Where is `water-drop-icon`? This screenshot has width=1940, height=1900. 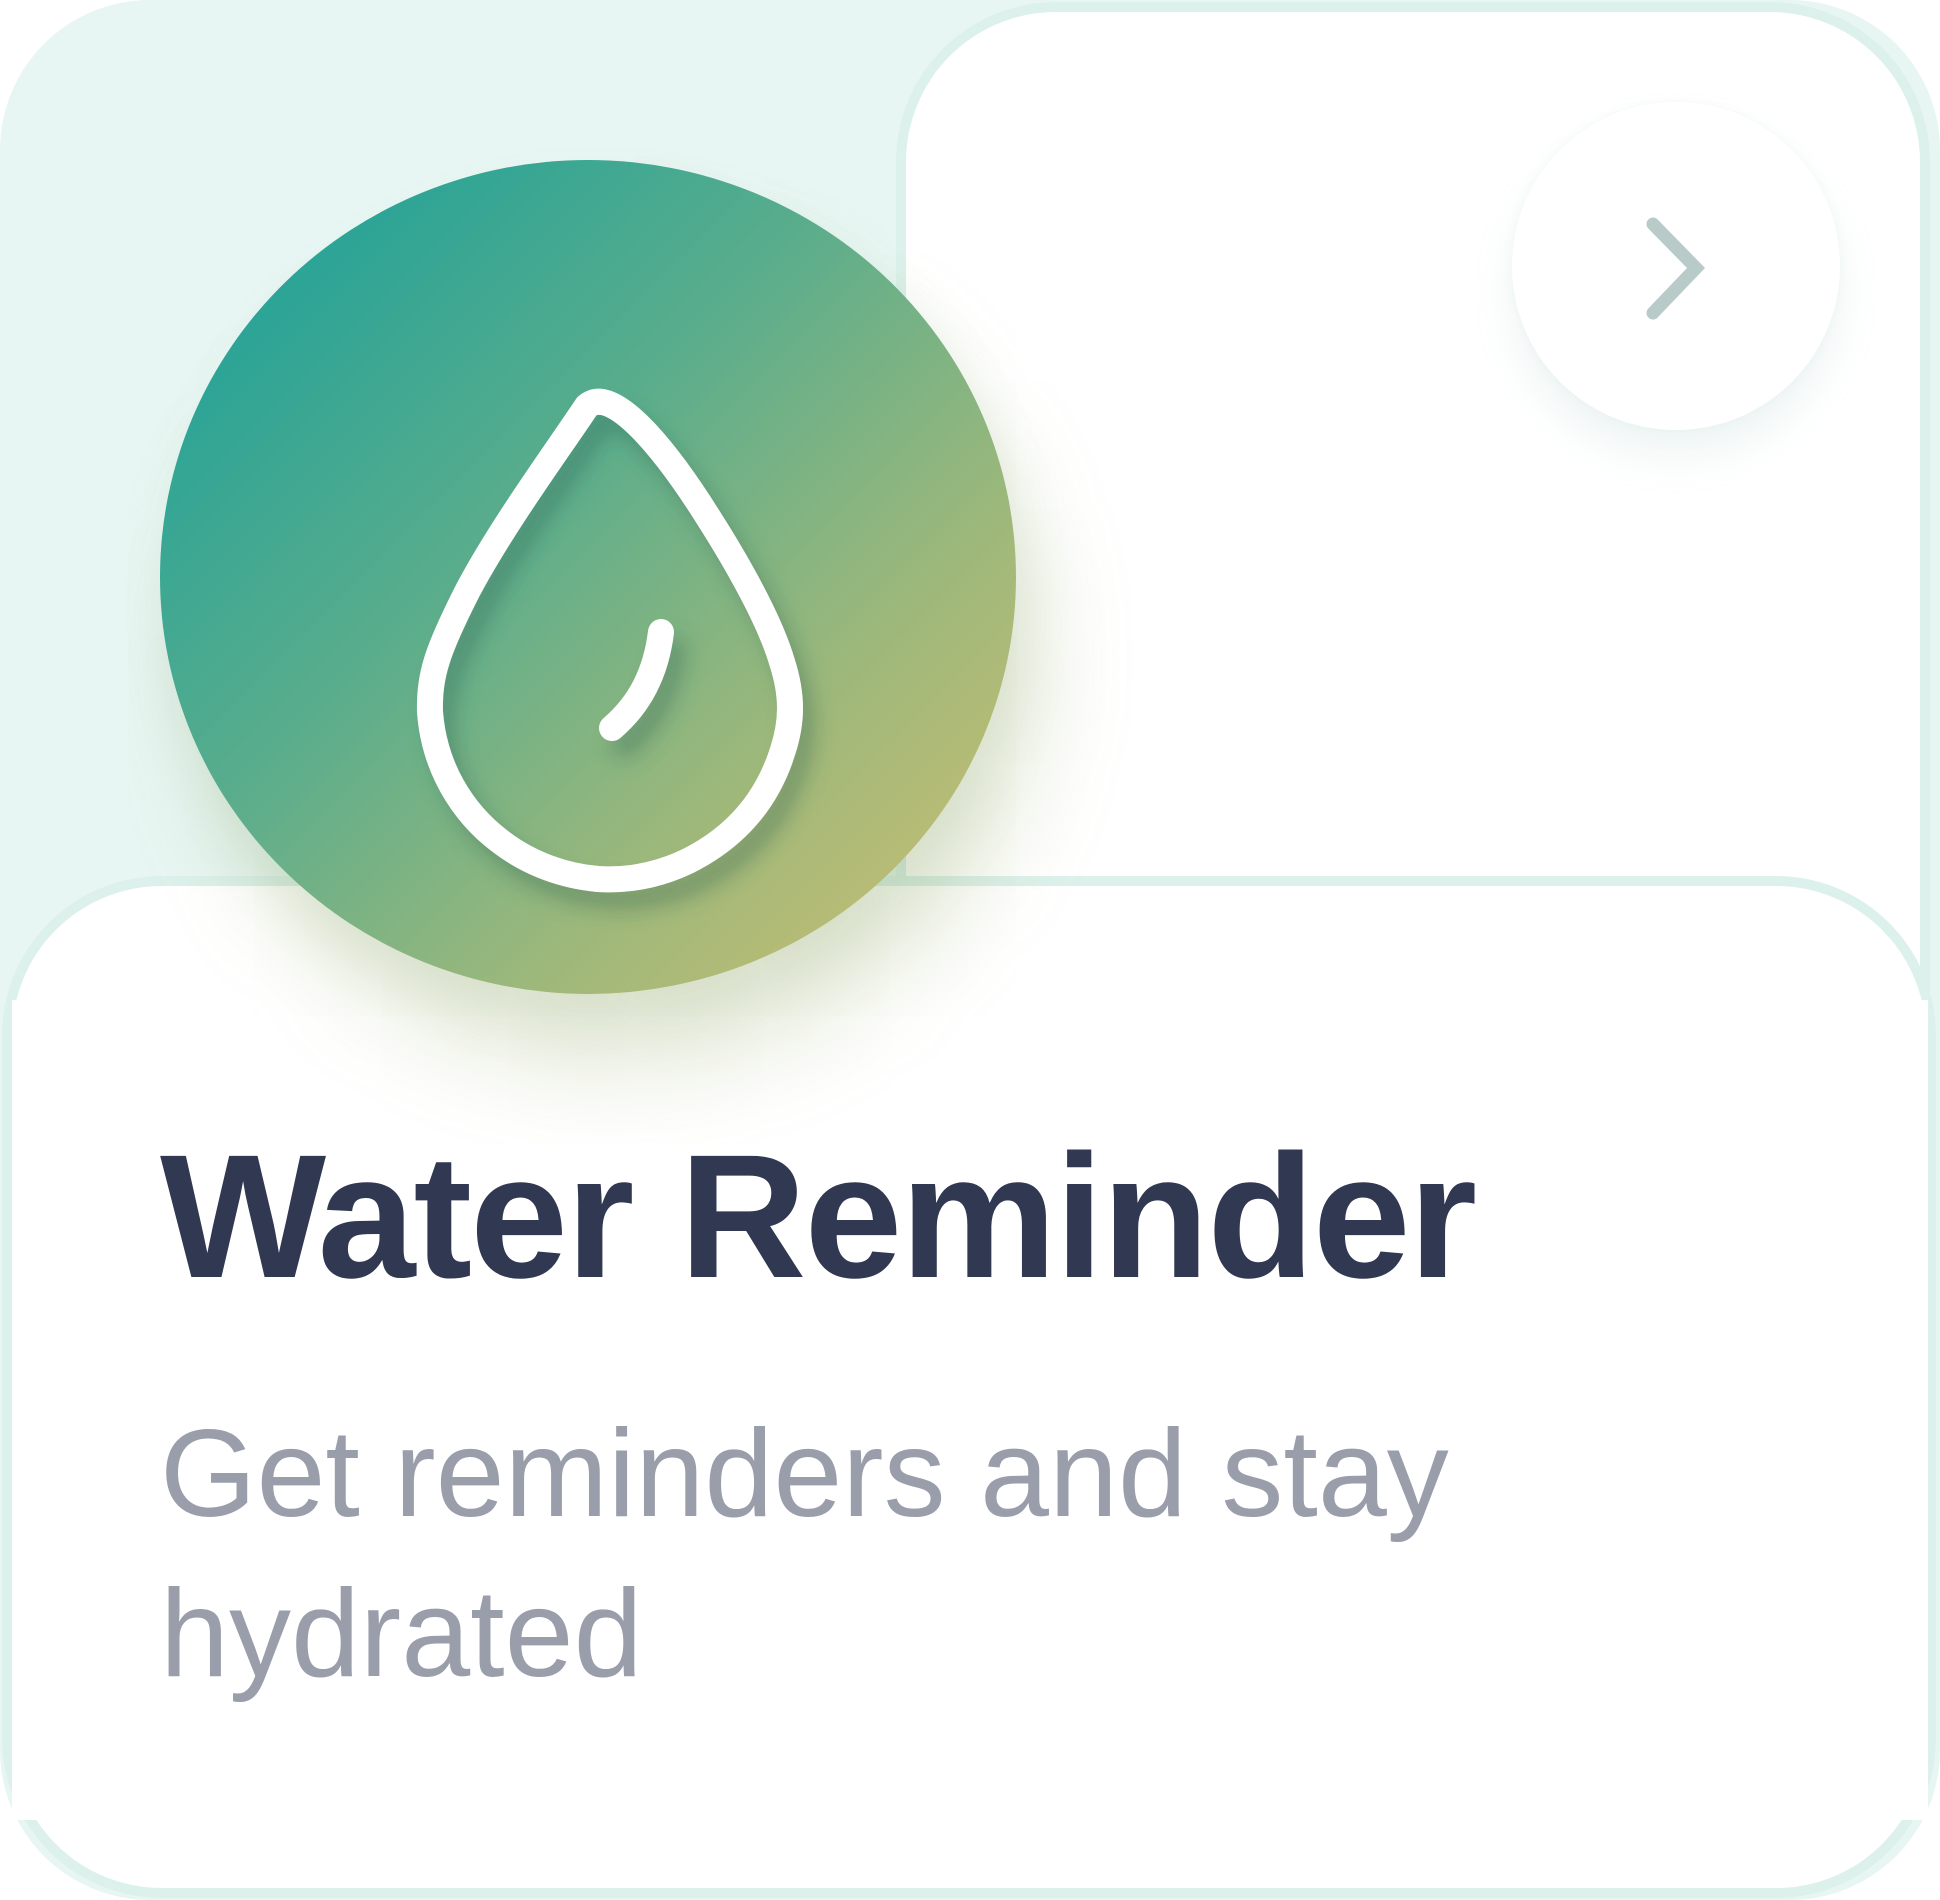 water-drop-icon is located at coordinates (609, 640).